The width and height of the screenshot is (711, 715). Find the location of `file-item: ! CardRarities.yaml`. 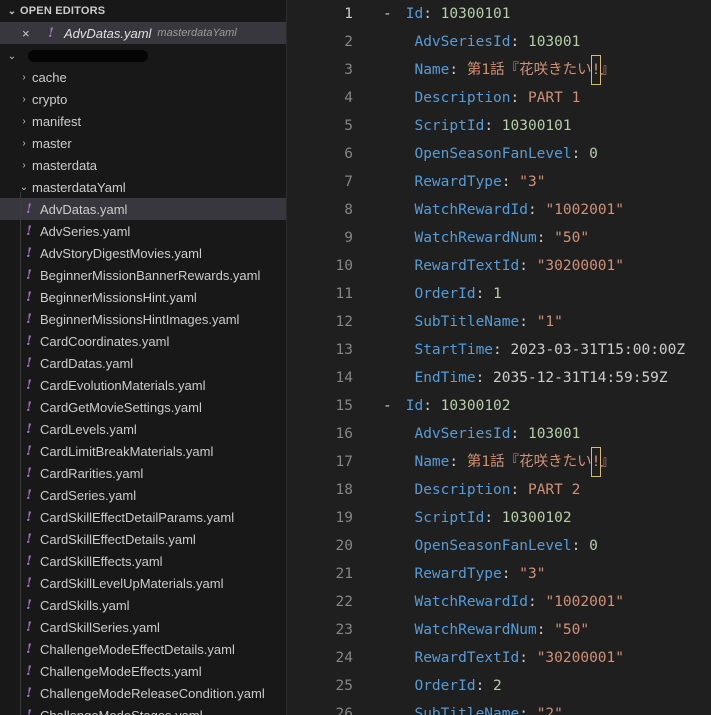

file-item: ! CardRarities.yaml is located at coordinates (143, 473).